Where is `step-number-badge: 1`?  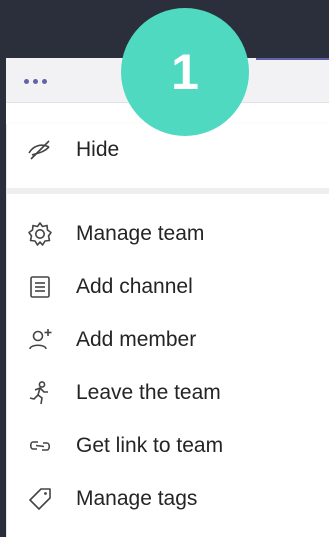
step-number-badge: 1 is located at coordinates (185, 72).